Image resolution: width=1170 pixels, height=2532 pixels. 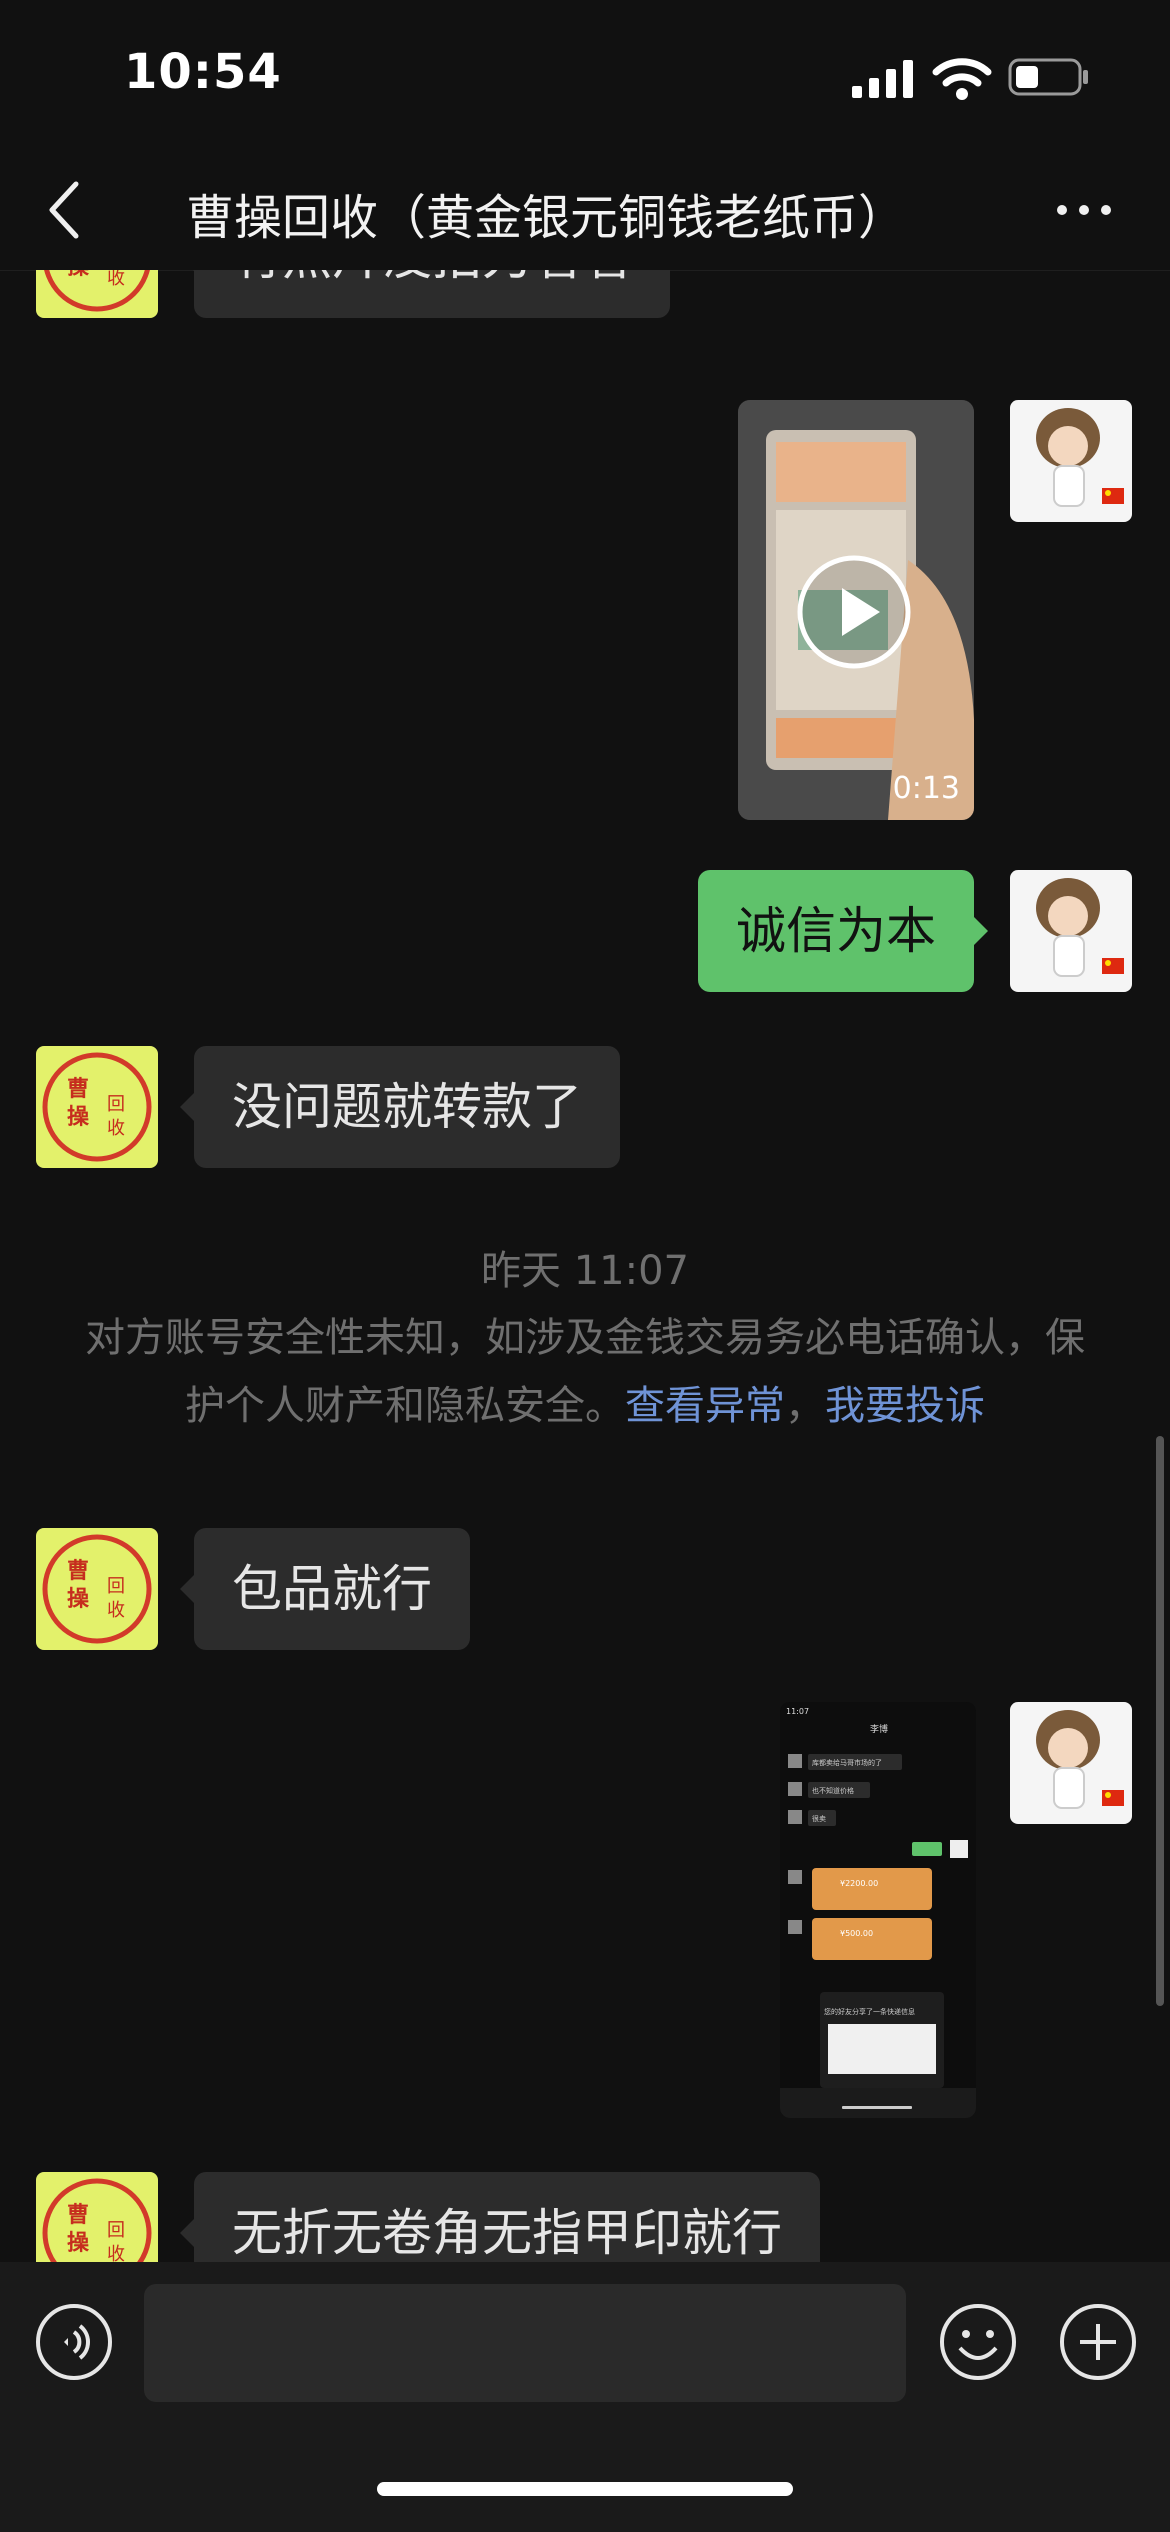 I want to click on plus-icon, so click(x=1098, y=2342).